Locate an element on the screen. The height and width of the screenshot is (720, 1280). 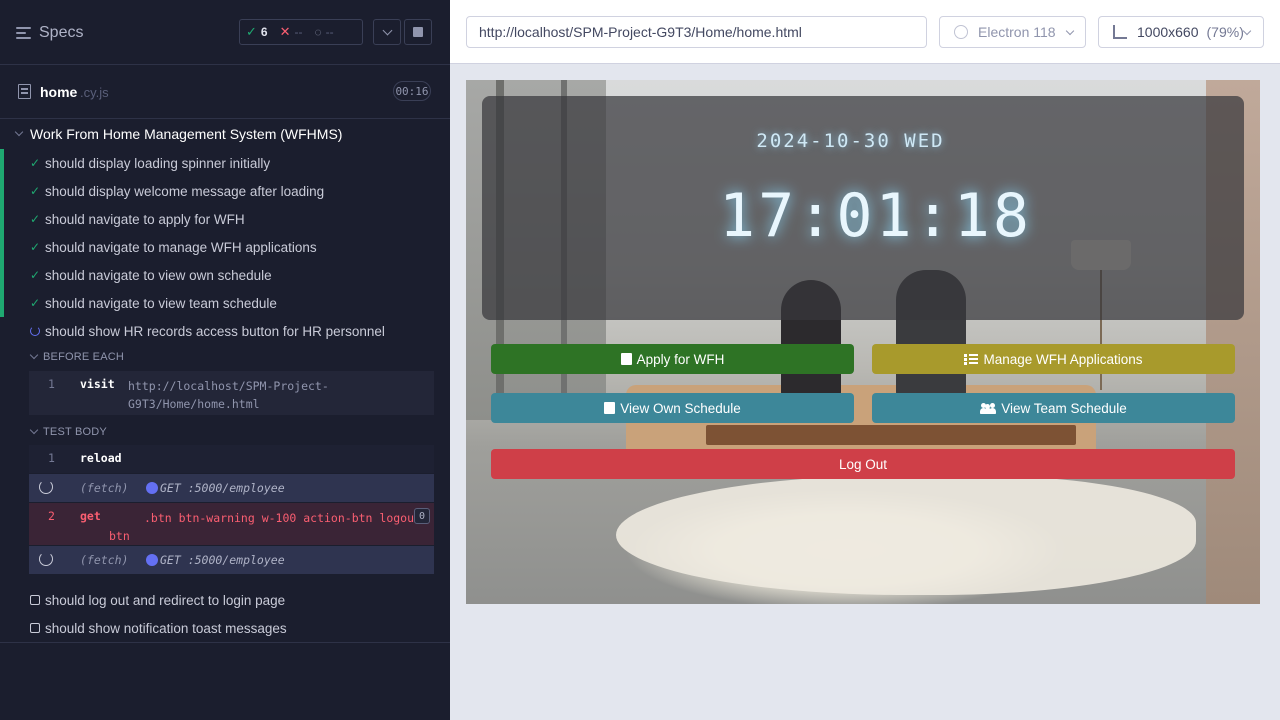
manage-wfh-button: Manage WFH Applications is located at coordinates (1053, 359).